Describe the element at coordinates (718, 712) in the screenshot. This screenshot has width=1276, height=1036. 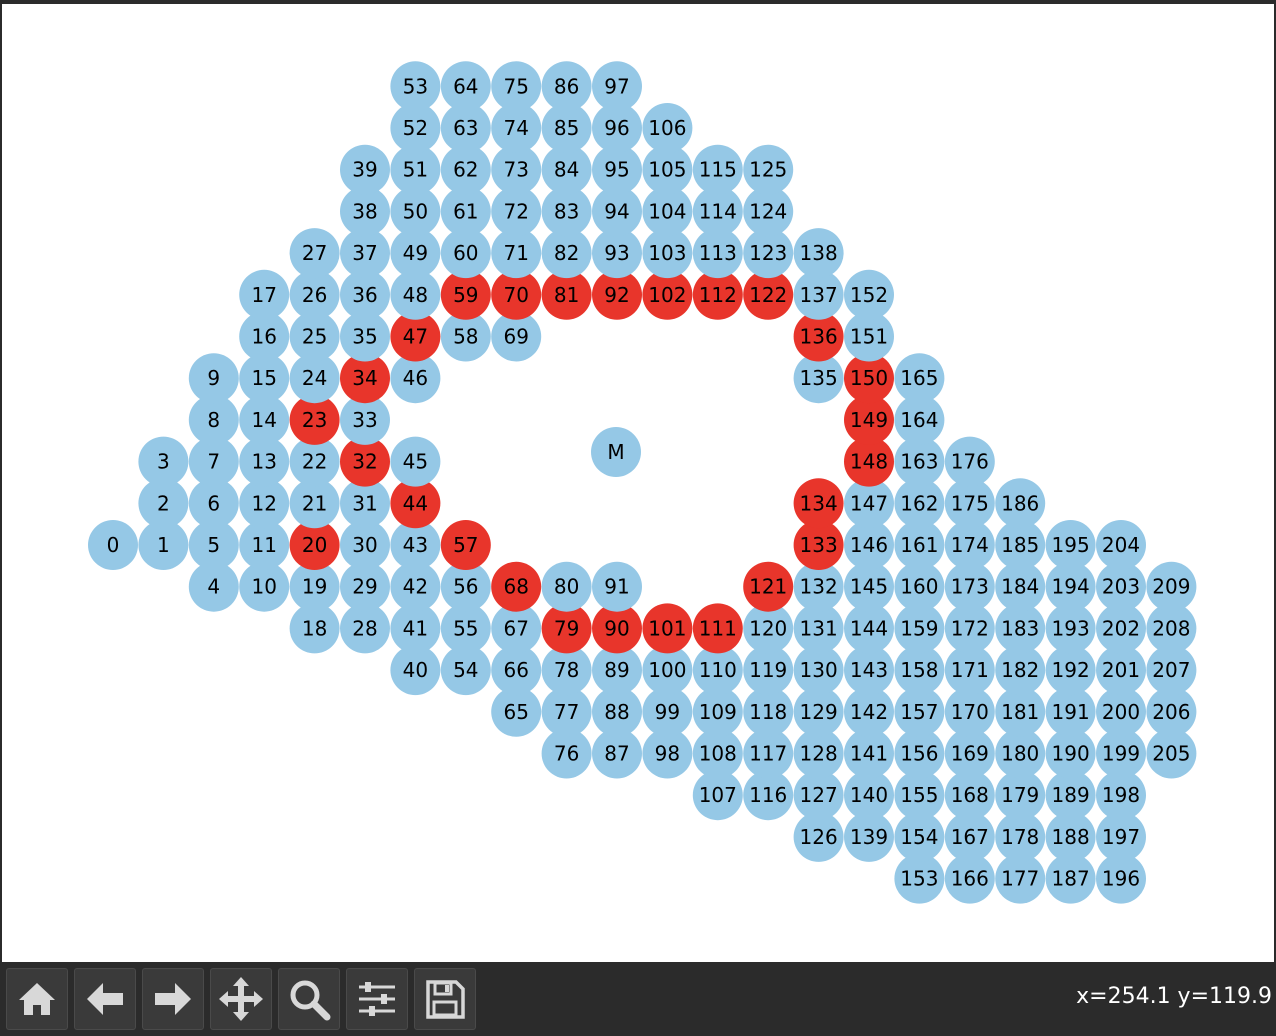
I see `node-label: 109` at that location.